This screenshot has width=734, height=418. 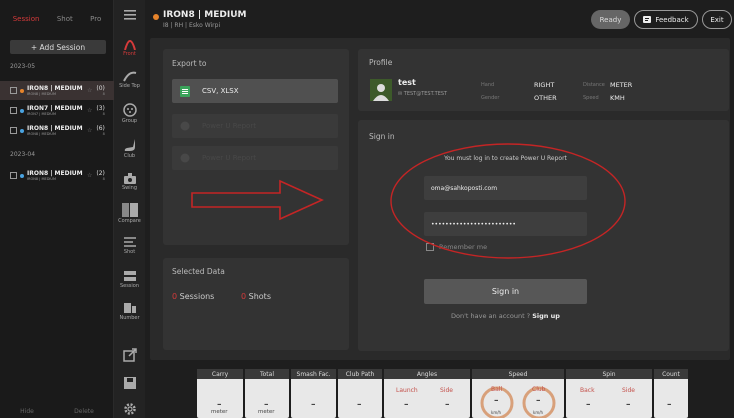 I want to click on speed-gauges, so click(x=518, y=402).